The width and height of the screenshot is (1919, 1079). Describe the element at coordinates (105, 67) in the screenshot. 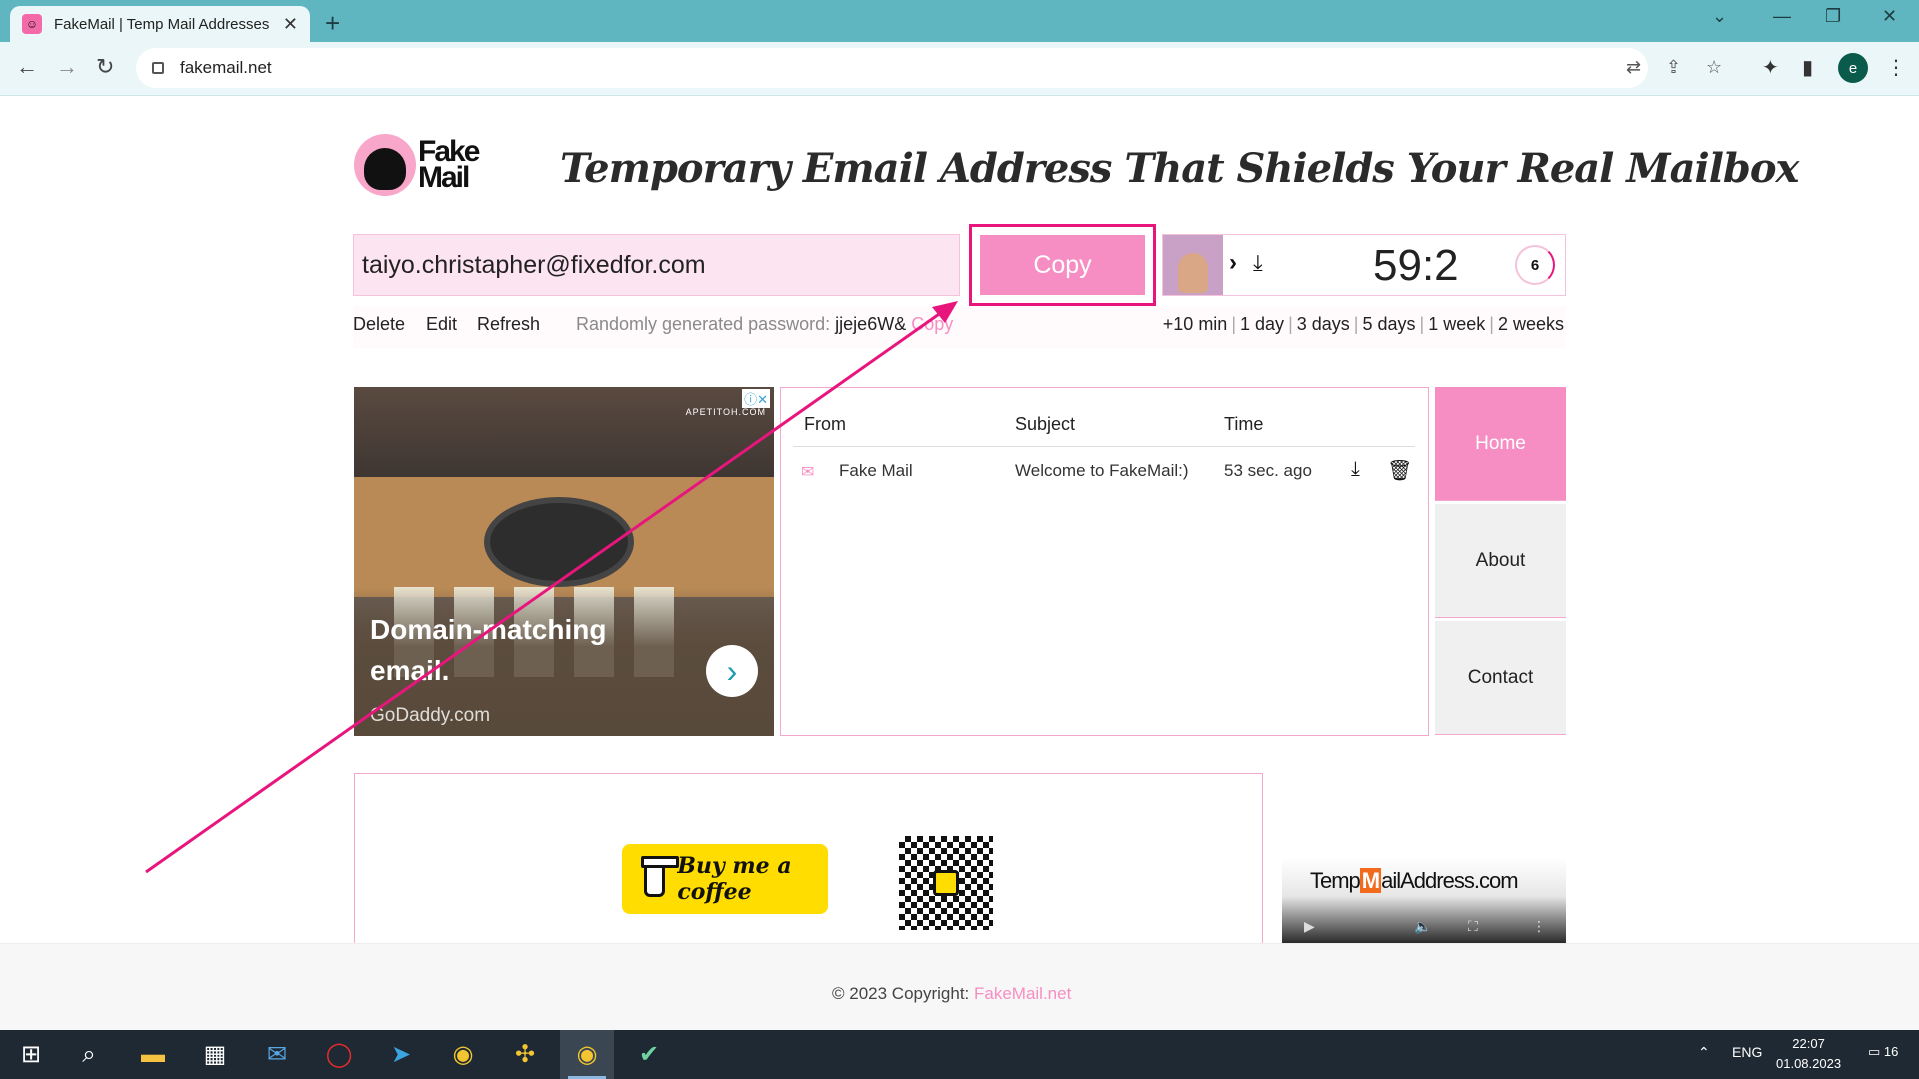

I see `reload-icon: ↻` at that location.